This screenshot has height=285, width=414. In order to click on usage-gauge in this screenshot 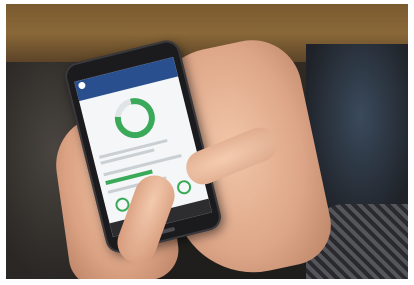, I will do `click(135, 118)`.